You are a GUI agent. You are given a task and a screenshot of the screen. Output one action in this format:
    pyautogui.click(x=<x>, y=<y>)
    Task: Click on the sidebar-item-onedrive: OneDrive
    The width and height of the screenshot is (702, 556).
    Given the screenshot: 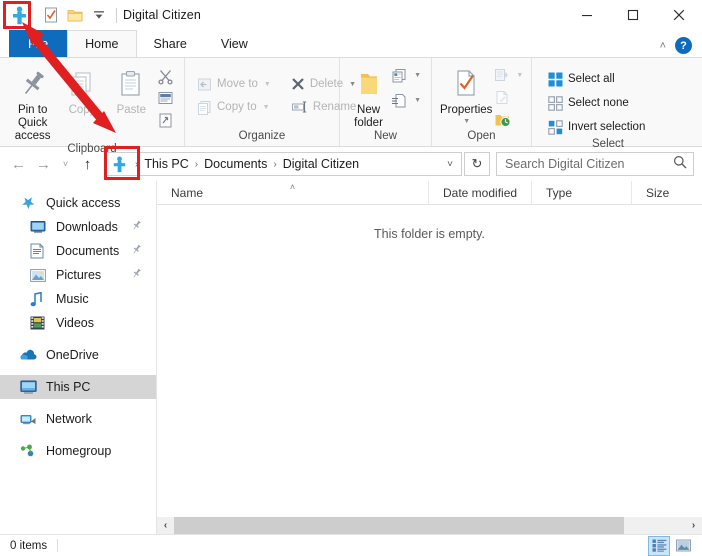 What is the action you would take?
    pyautogui.click(x=78, y=355)
    